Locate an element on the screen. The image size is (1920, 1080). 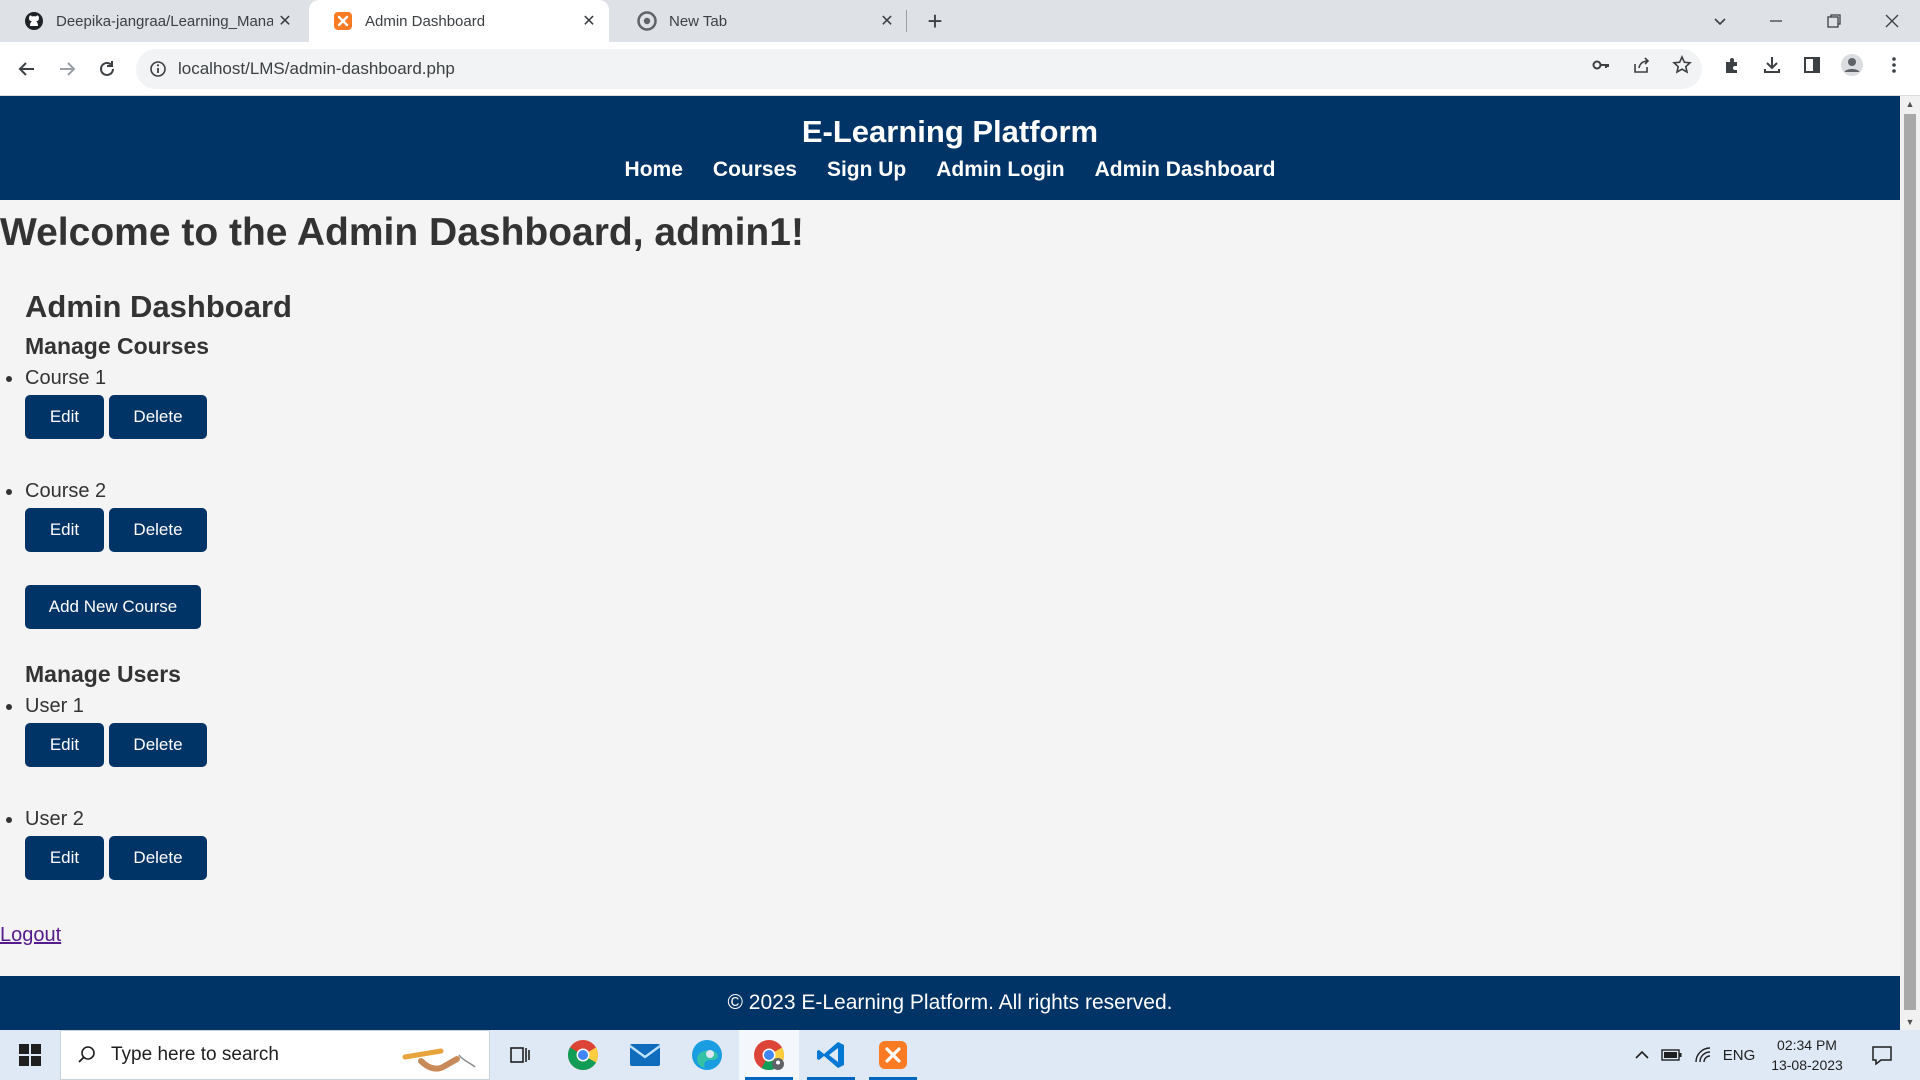
search-highlight-icon is located at coordinates (441, 1056).